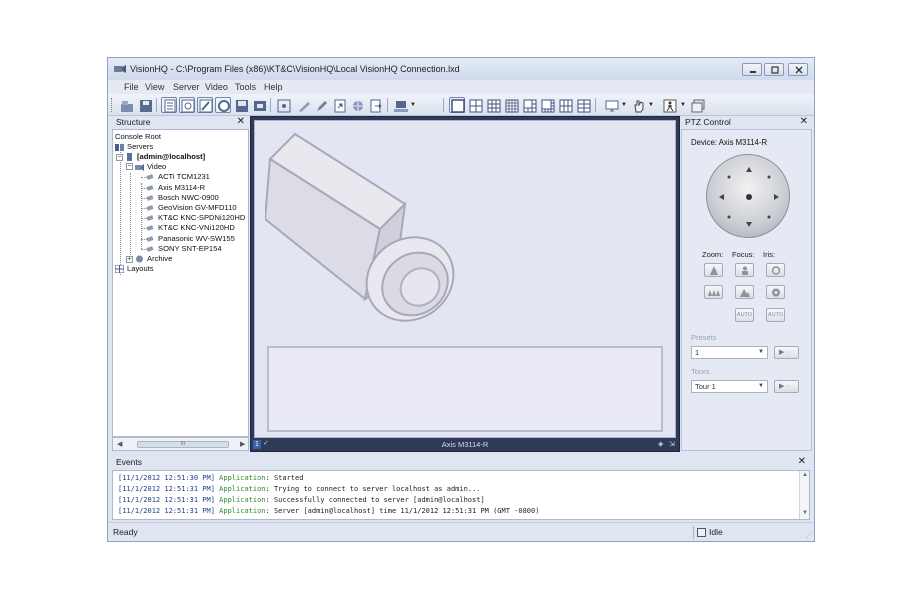 This screenshot has width=900, height=600. I want to click on tree-camera: KT&C KNC-SPDNi120HD, so click(195, 217).